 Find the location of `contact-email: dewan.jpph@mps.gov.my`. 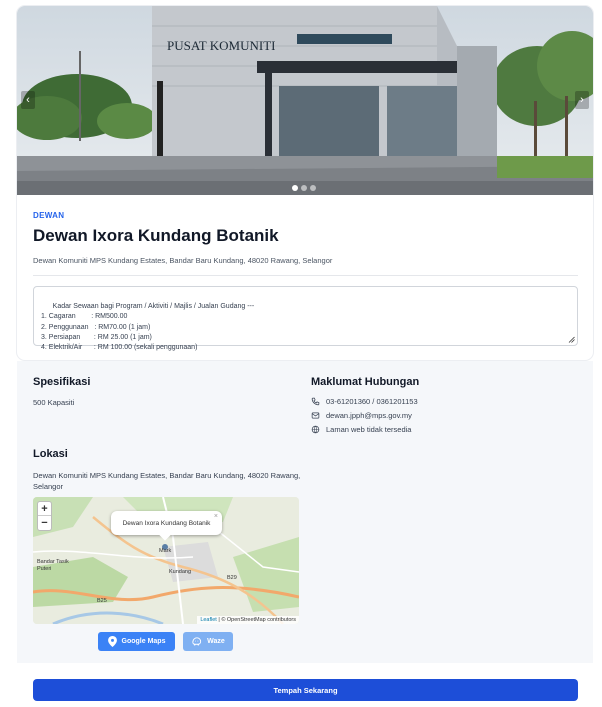

contact-email: dewan.jpph@mps.gov.my is located at coordinates (361, 415).